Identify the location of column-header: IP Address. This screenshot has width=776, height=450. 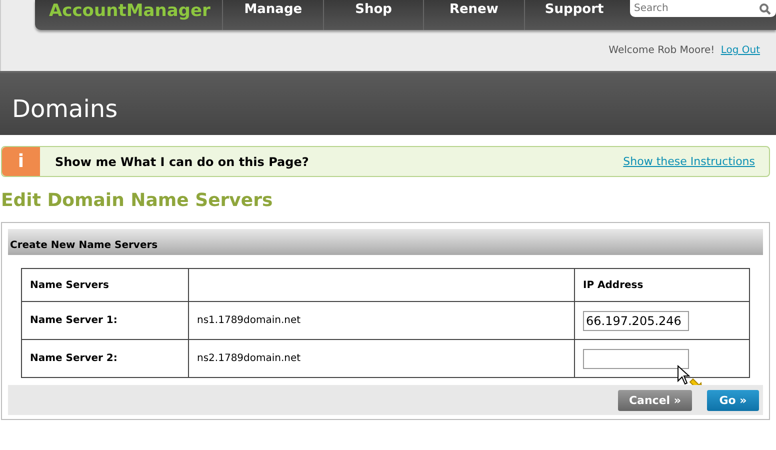
(662, 285).